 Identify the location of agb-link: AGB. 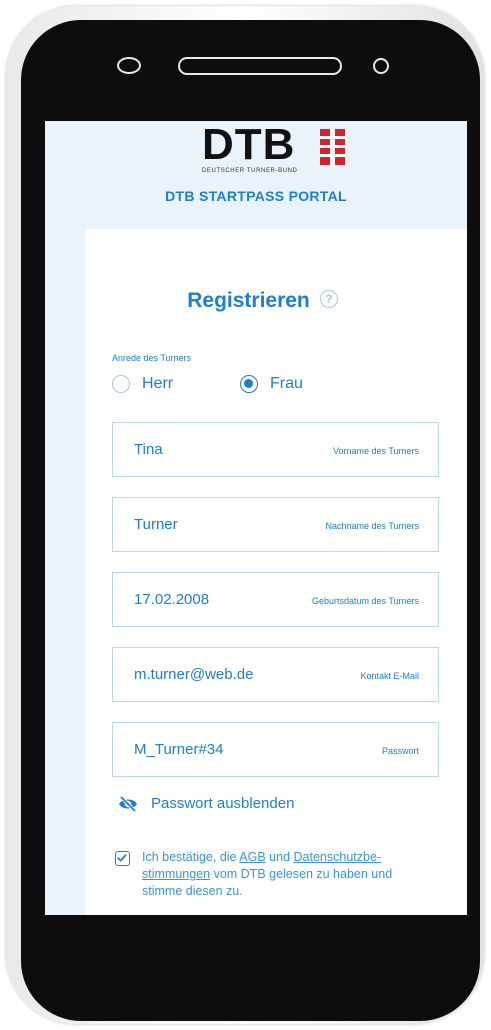
(252, 857).